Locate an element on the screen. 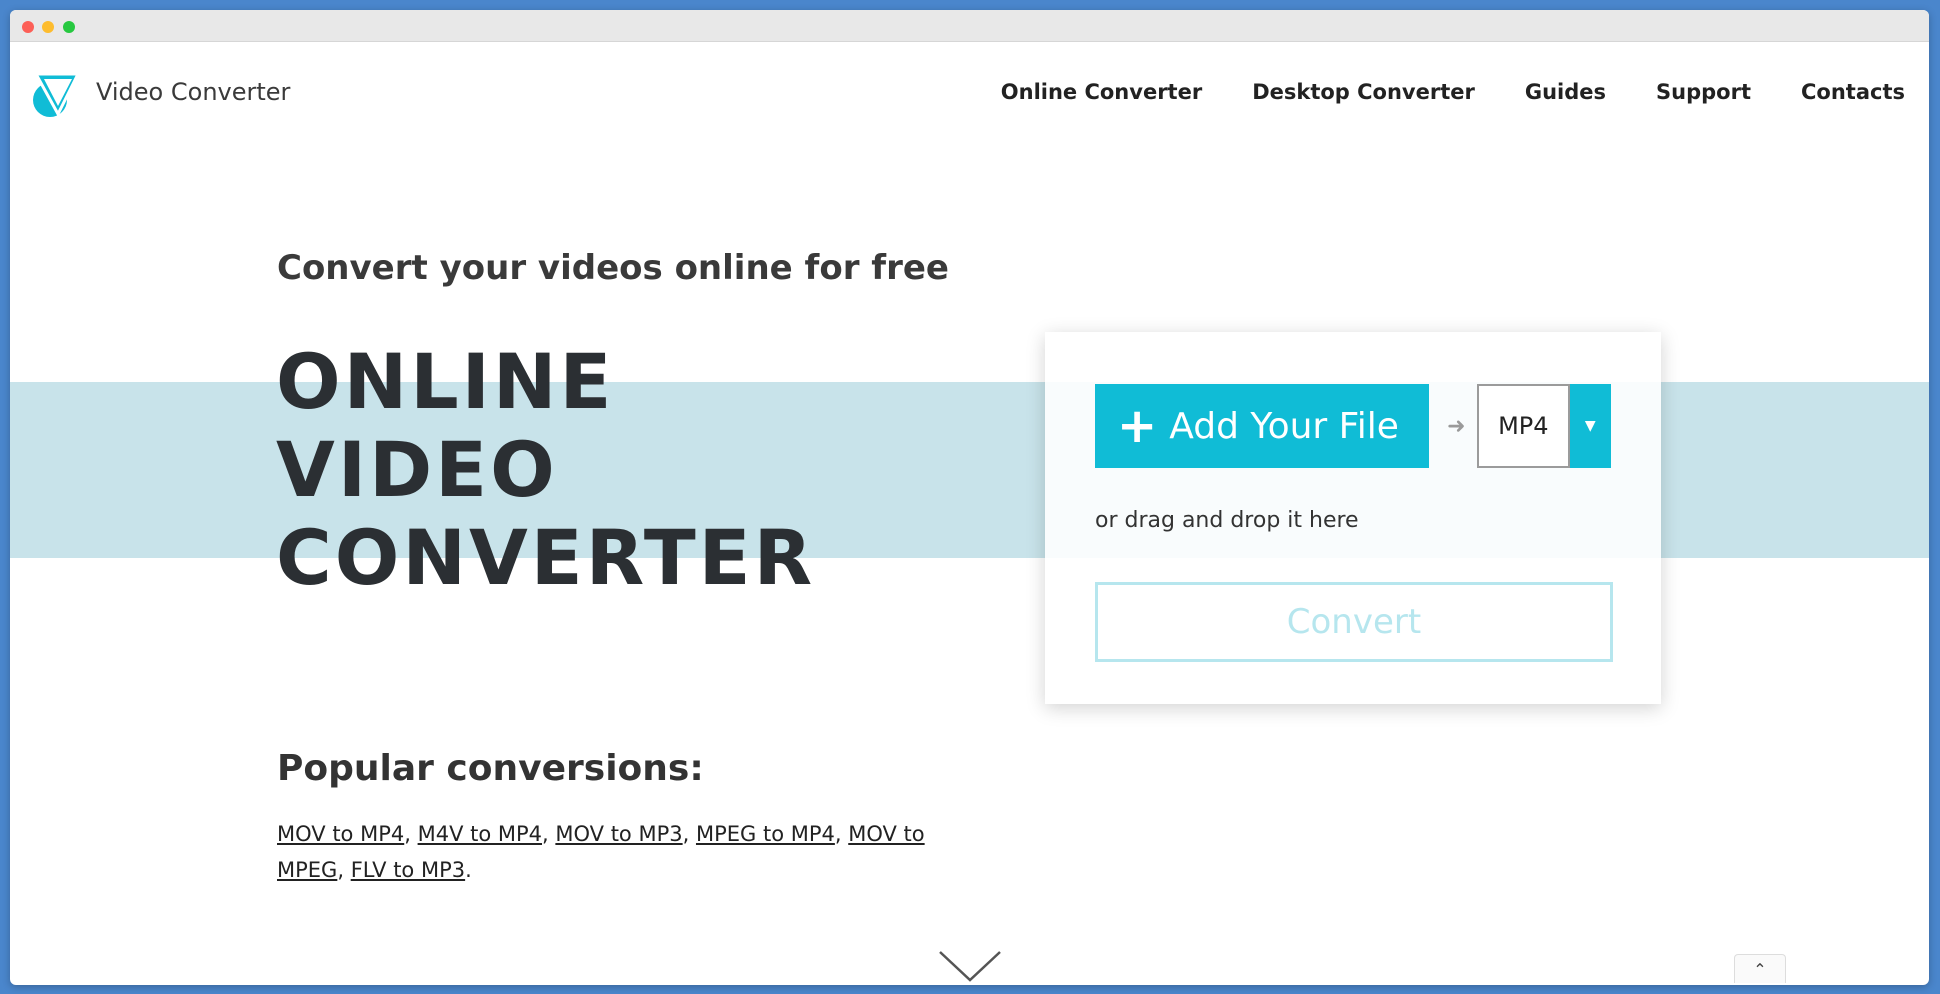  nav-online-converter: Online Converter is located at coordinates (1101, 92).